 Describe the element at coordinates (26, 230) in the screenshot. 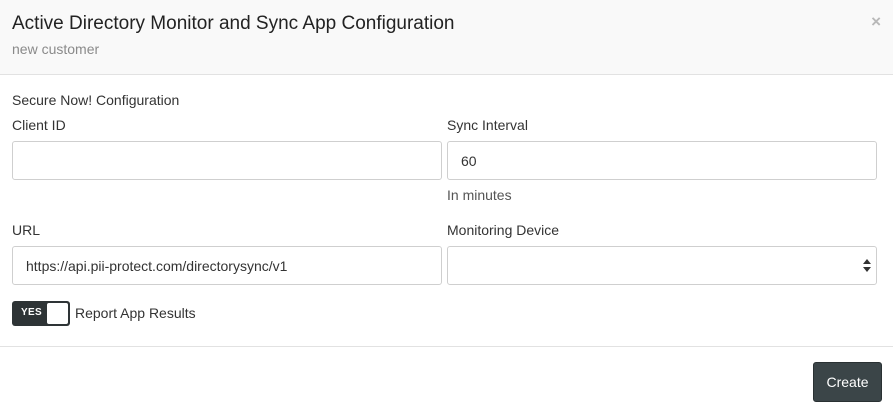

I see `url-label: URL` at that location.